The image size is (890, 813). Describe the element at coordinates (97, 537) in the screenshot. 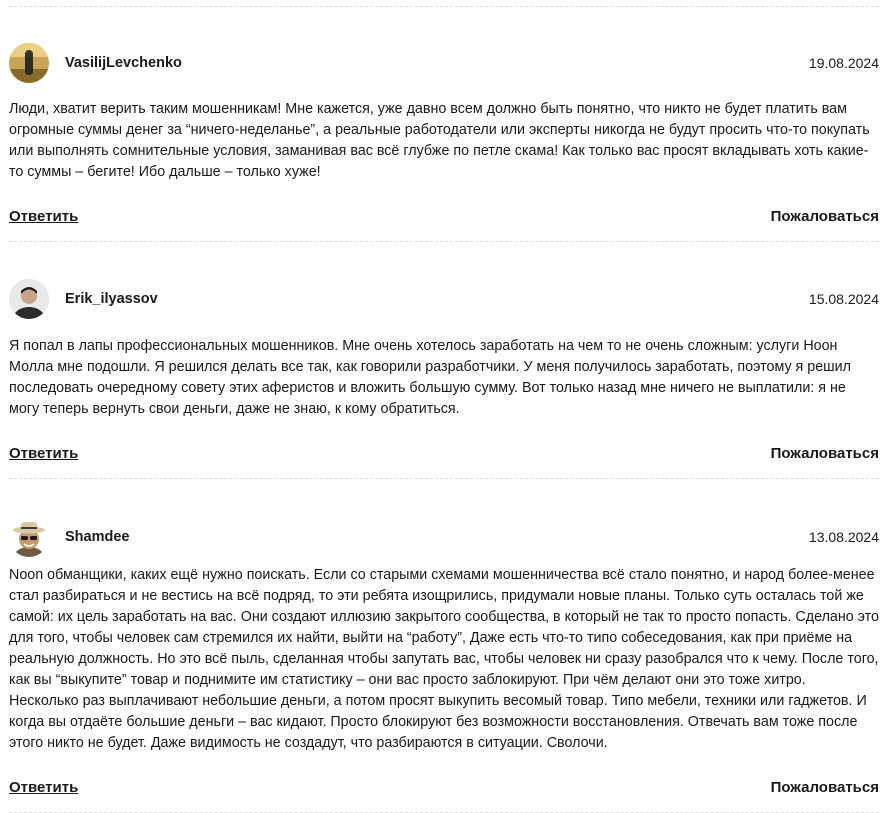

I see `comment-author: Shamdee` at that location.